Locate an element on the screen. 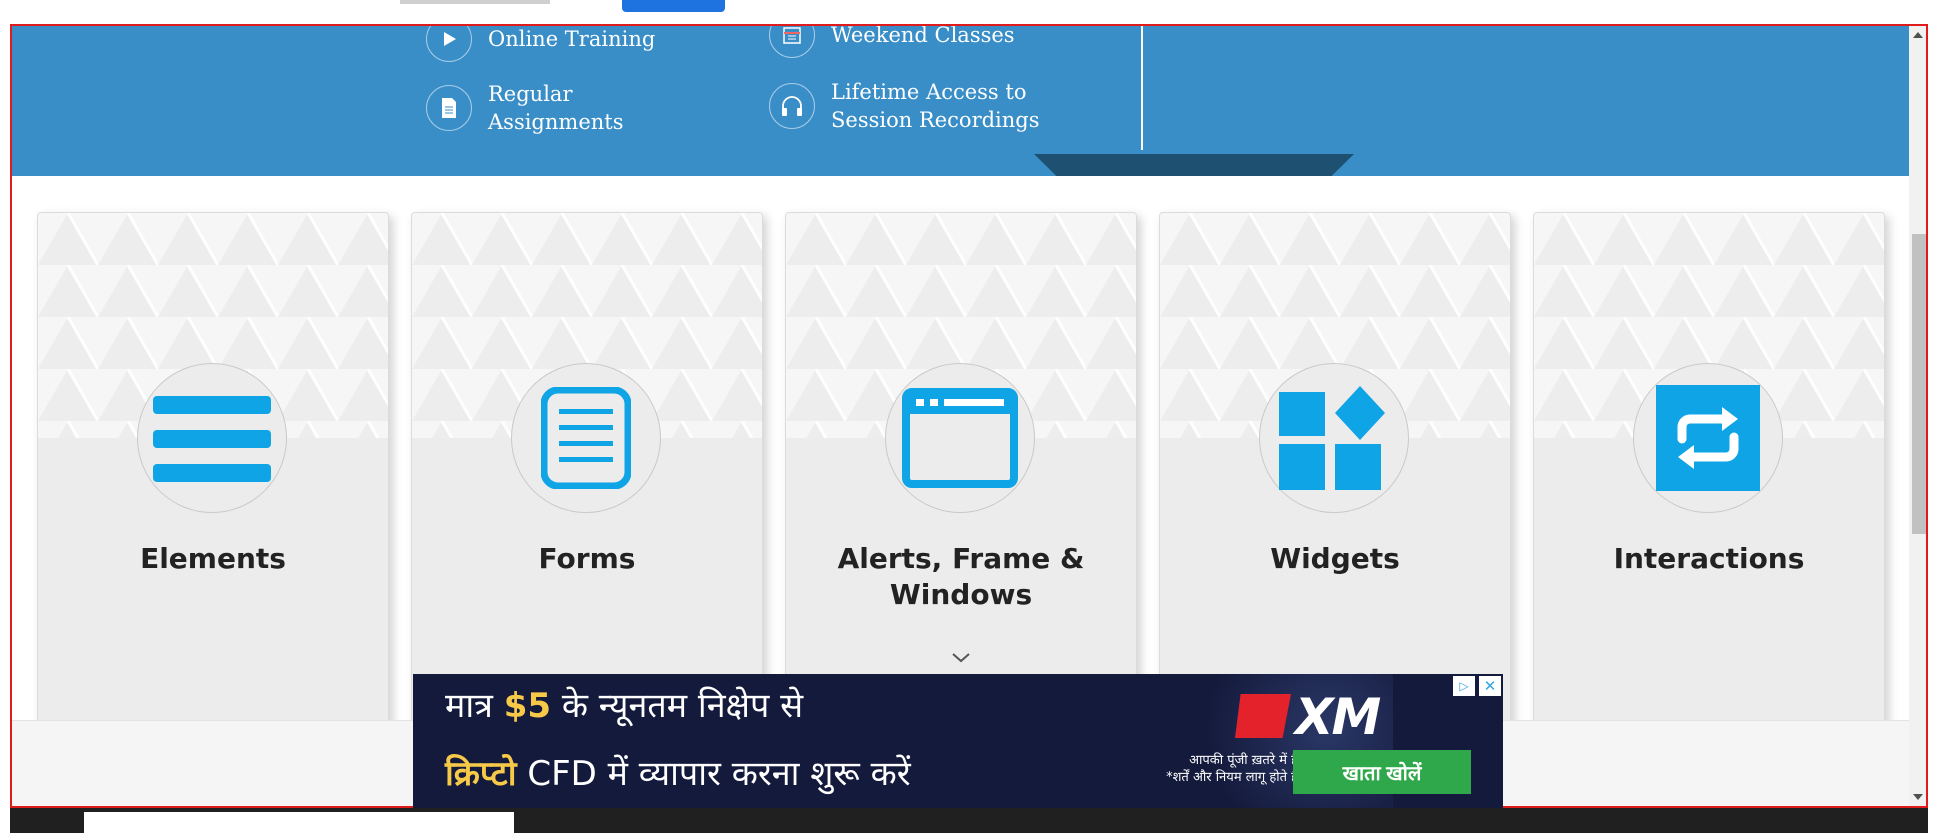  taskbar-search-fragment is located at coordinates (299, 822).